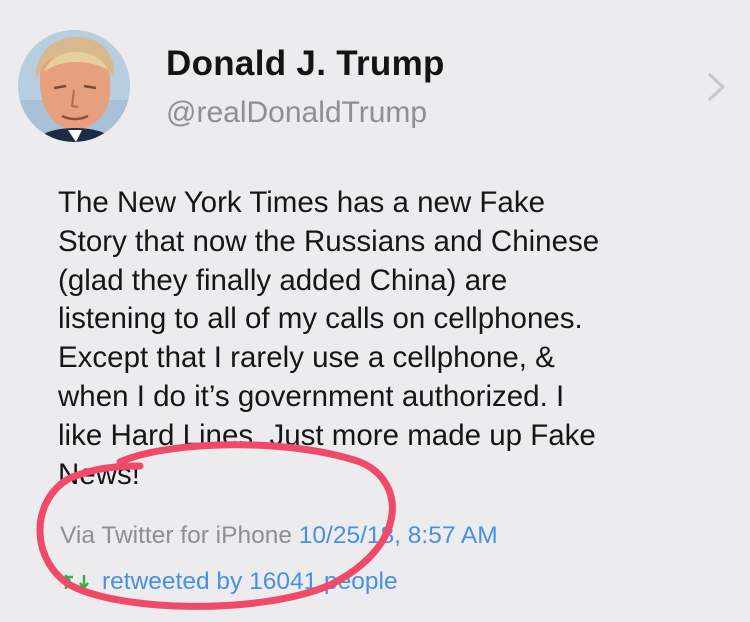  Describe the element at coordinates (398, 535) in the screenshot. I see `timestamp: 10/25/18, 8:57 AM` at that location.